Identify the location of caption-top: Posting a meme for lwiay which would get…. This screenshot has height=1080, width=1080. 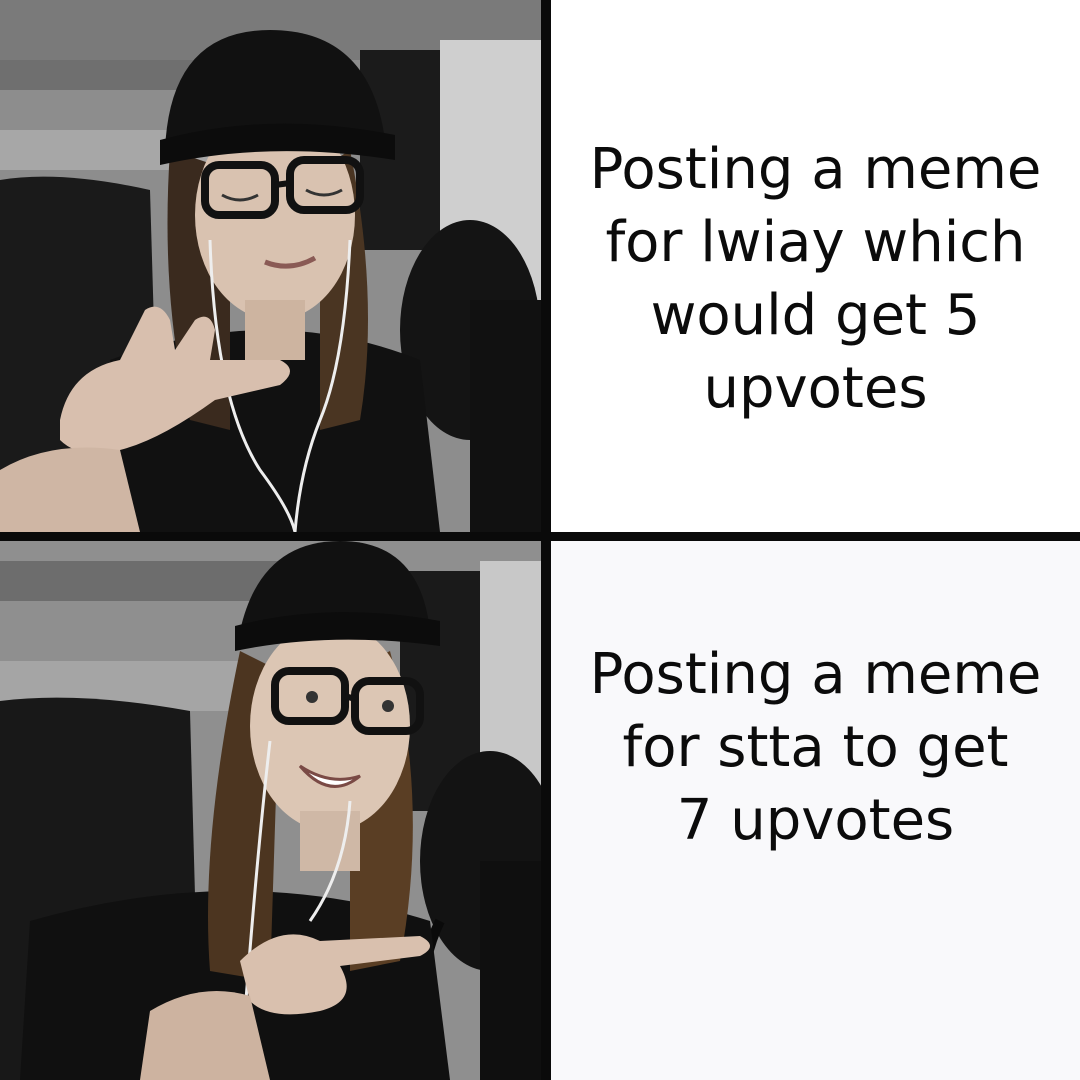
(815, 279).